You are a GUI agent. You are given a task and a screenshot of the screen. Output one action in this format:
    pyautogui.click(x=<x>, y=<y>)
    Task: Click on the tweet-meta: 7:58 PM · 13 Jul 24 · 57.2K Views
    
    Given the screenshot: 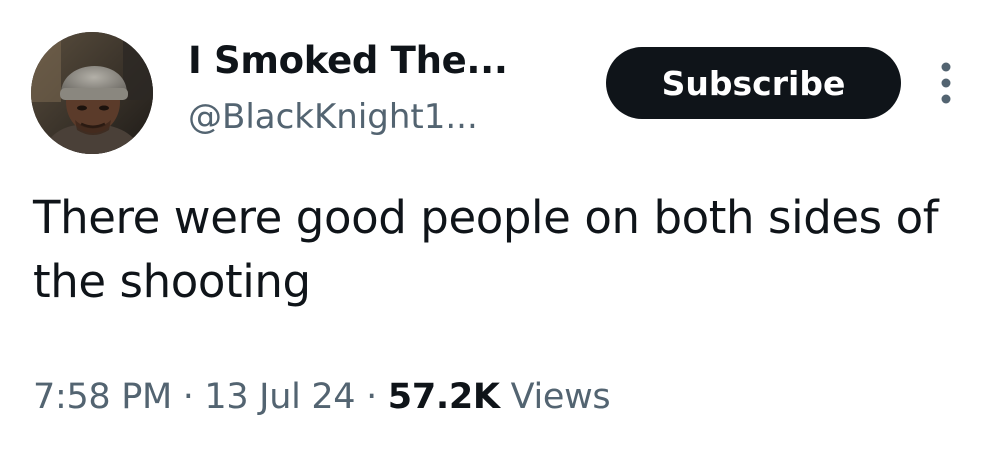 What is the action you would take?
    pyautogui.click(x=322, y=397)
    